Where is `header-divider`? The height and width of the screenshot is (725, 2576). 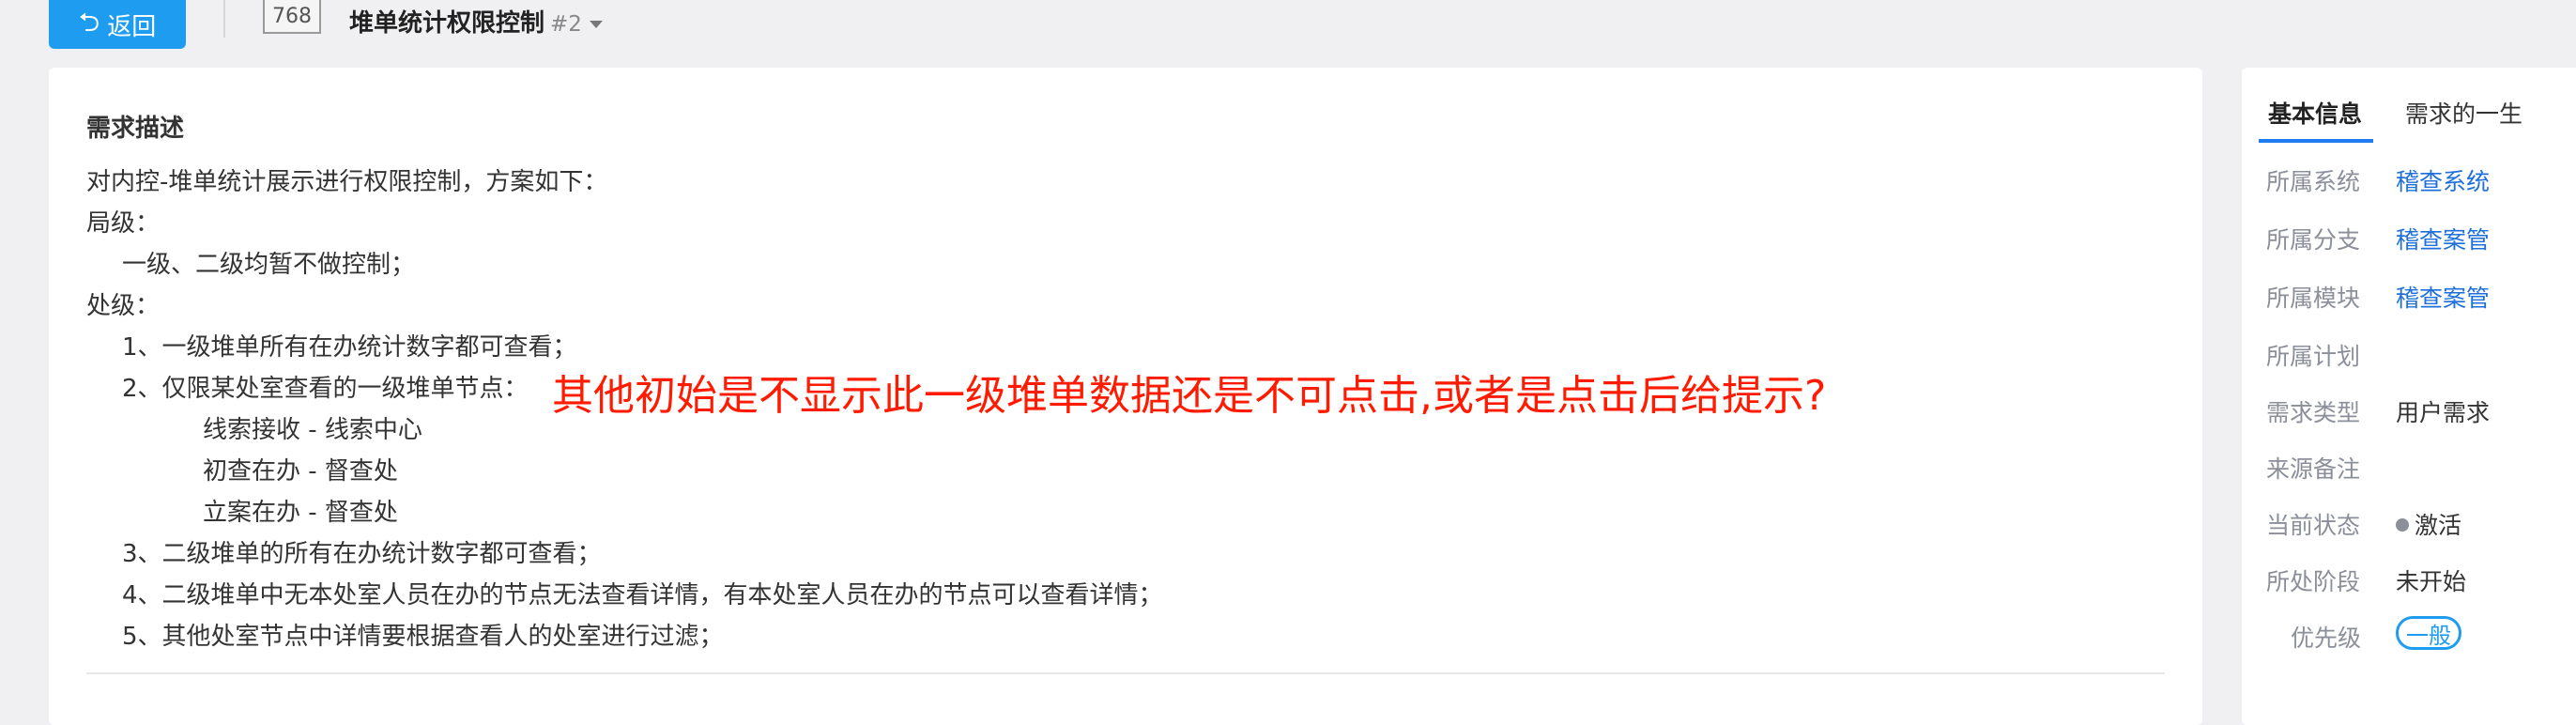 header-divider is located at coordinates (224, 19).